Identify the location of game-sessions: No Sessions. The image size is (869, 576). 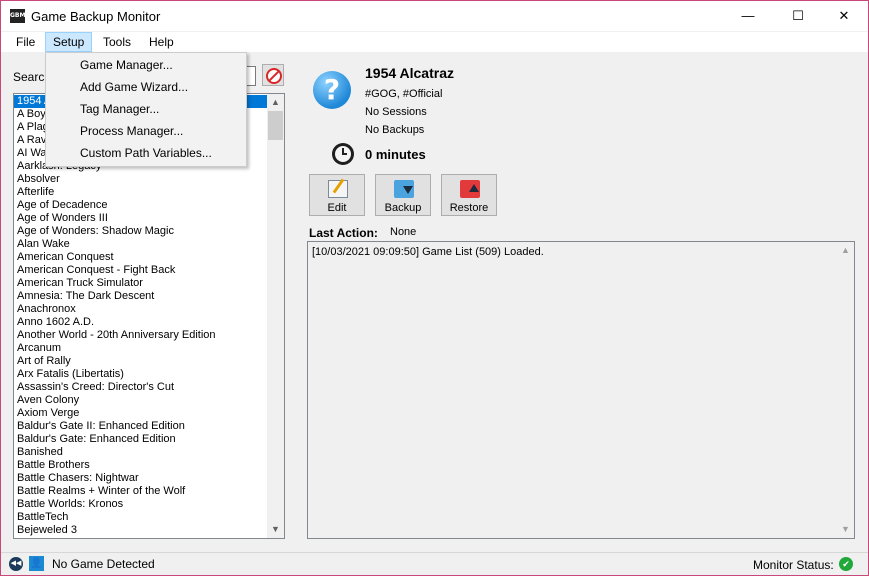
(396, 112).